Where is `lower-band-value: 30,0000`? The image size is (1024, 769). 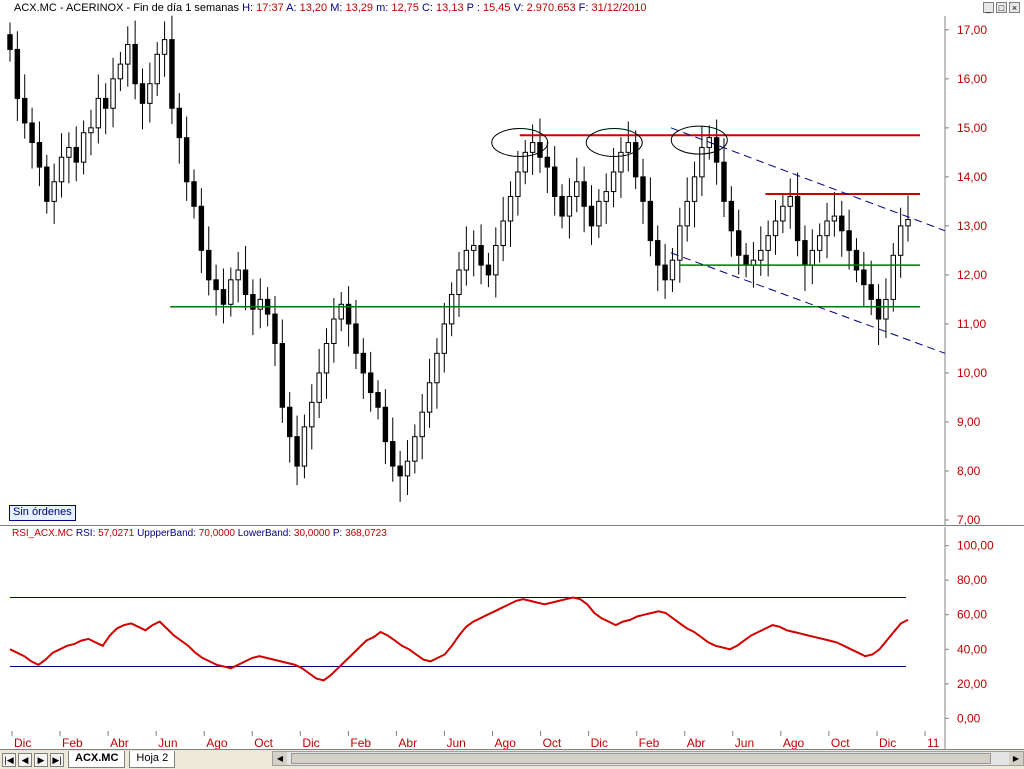
lower-band-value: 30,0000 is located at coordinates (312, 533).